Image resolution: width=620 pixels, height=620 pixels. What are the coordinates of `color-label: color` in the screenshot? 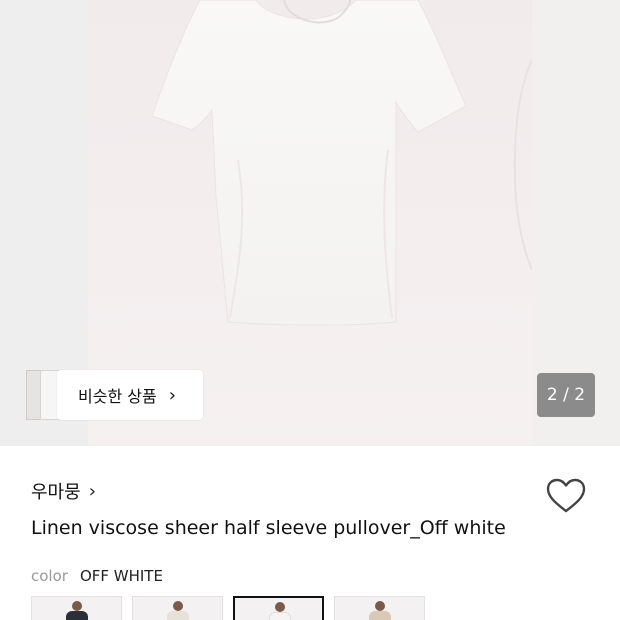 It's located at (49, 576).